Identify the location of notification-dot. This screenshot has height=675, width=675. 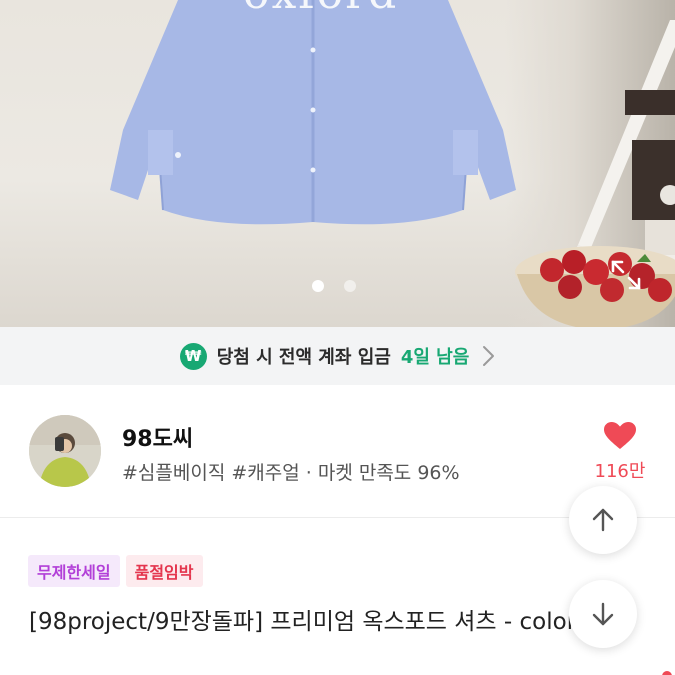
(667, 673).